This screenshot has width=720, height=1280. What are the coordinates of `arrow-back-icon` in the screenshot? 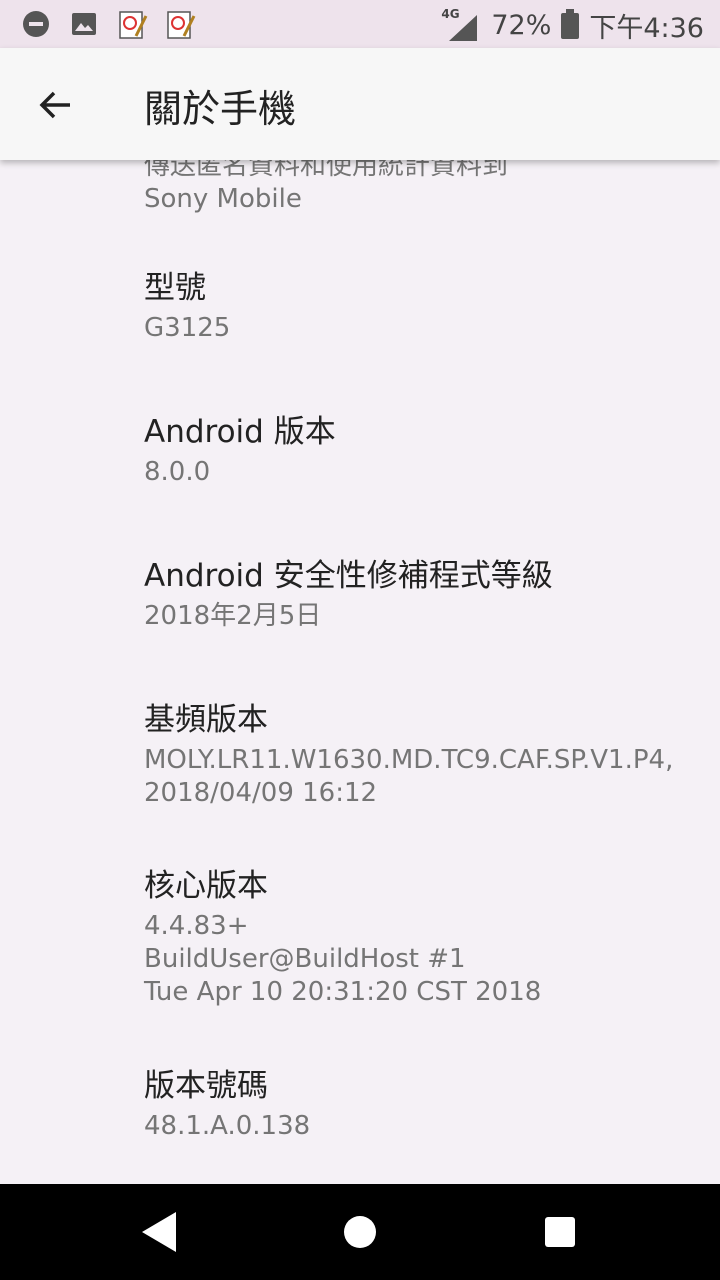 It's located at (54, 105).